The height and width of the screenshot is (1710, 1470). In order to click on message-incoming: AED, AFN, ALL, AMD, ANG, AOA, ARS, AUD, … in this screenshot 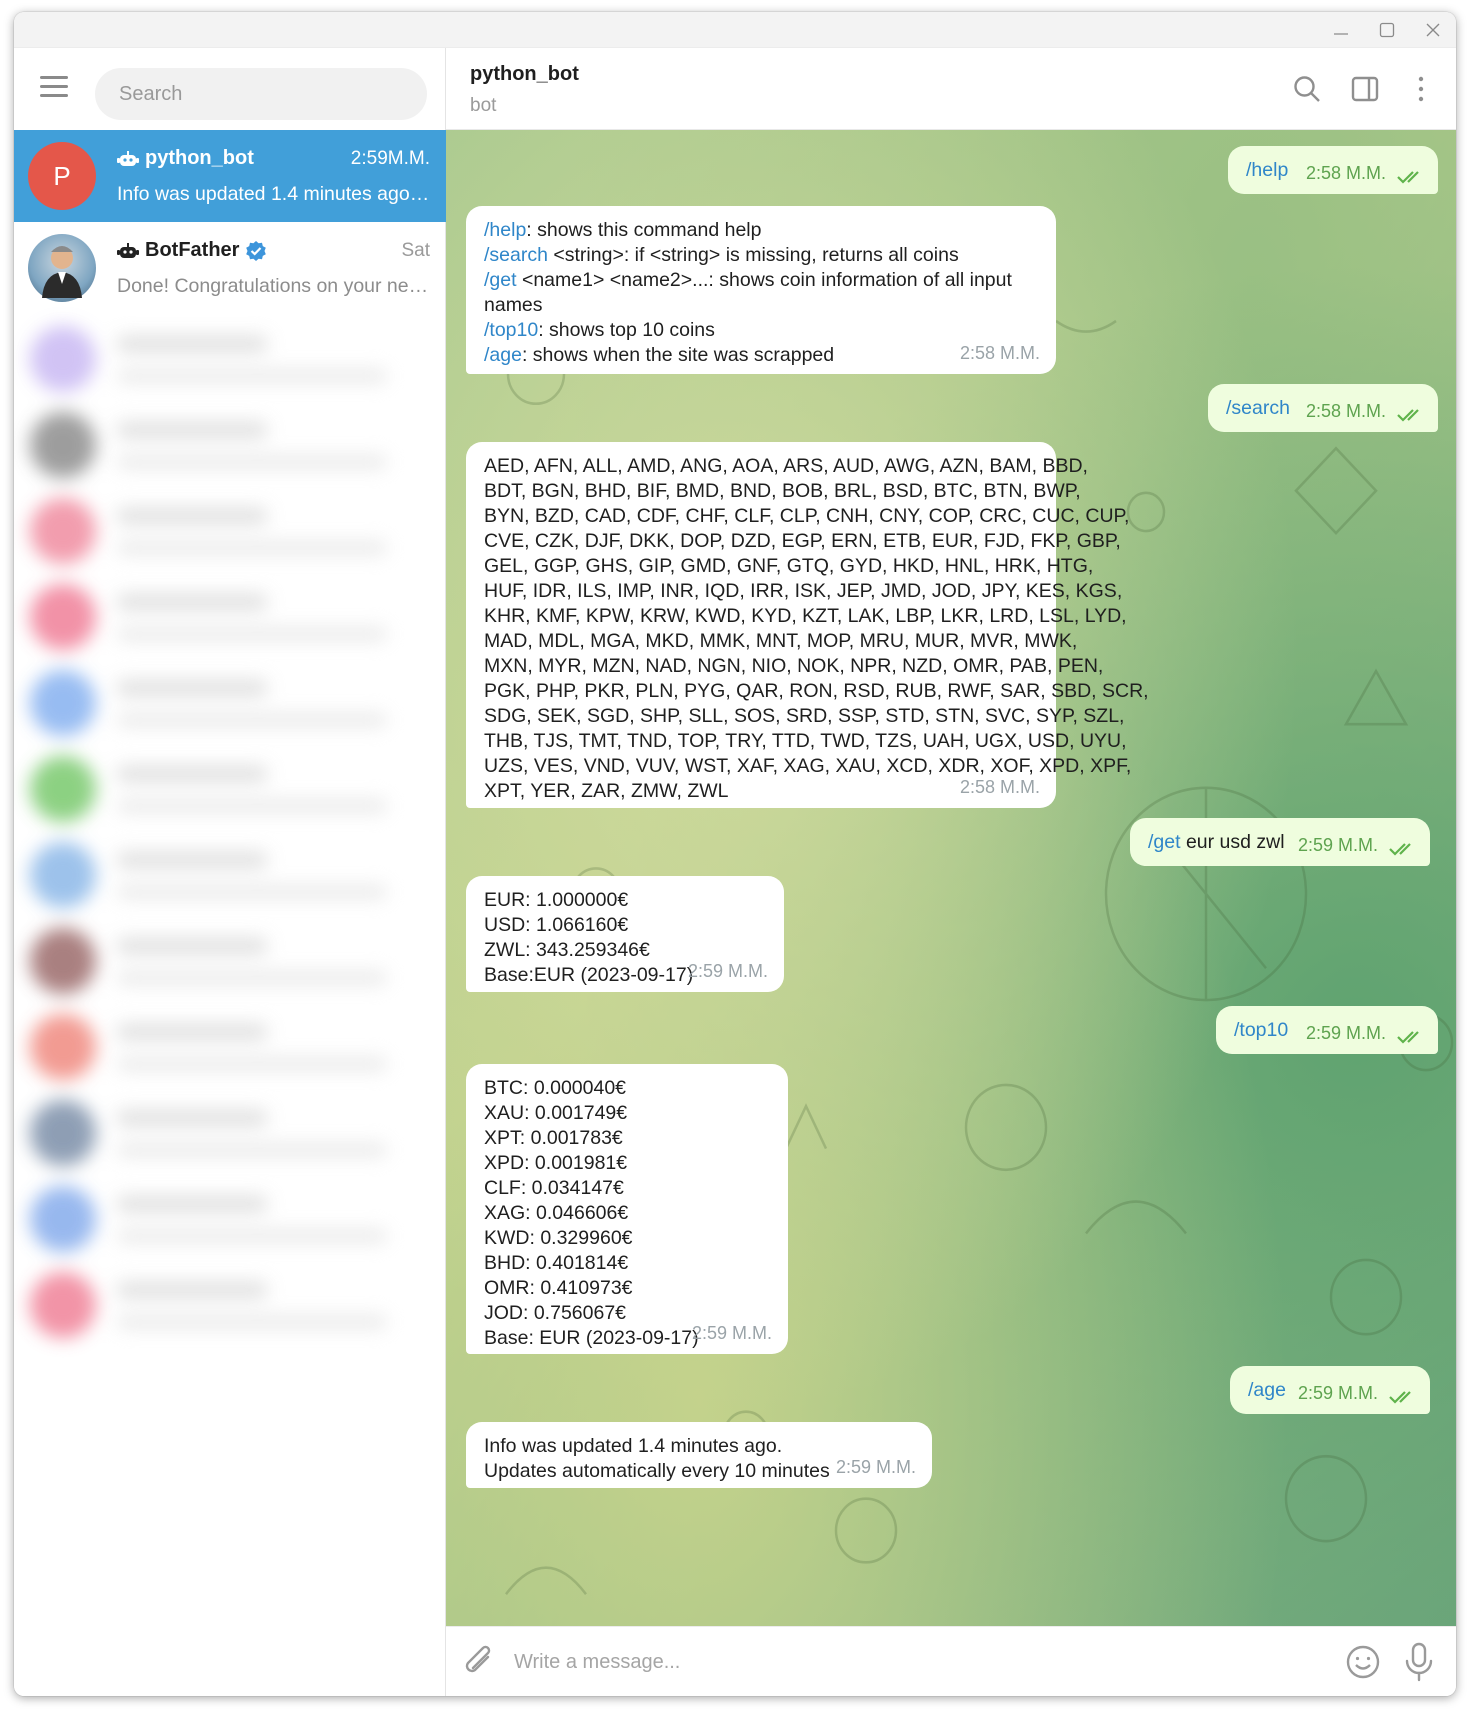, I will do `click(807, 625)`.